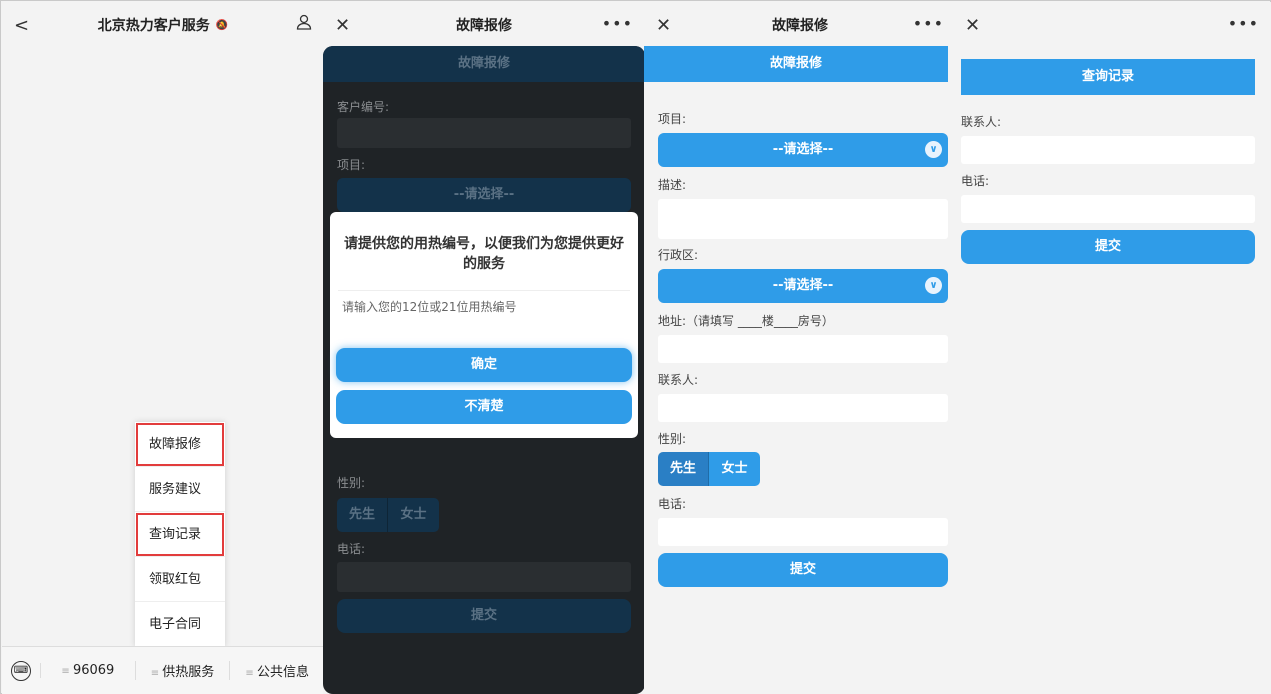 The width and height of the screenshot is (1271, 694). What do you see at coordinates (21, 670) in the screenshot?
I see `keyboard-icon: ⌨` at bounding box center [21, 670].